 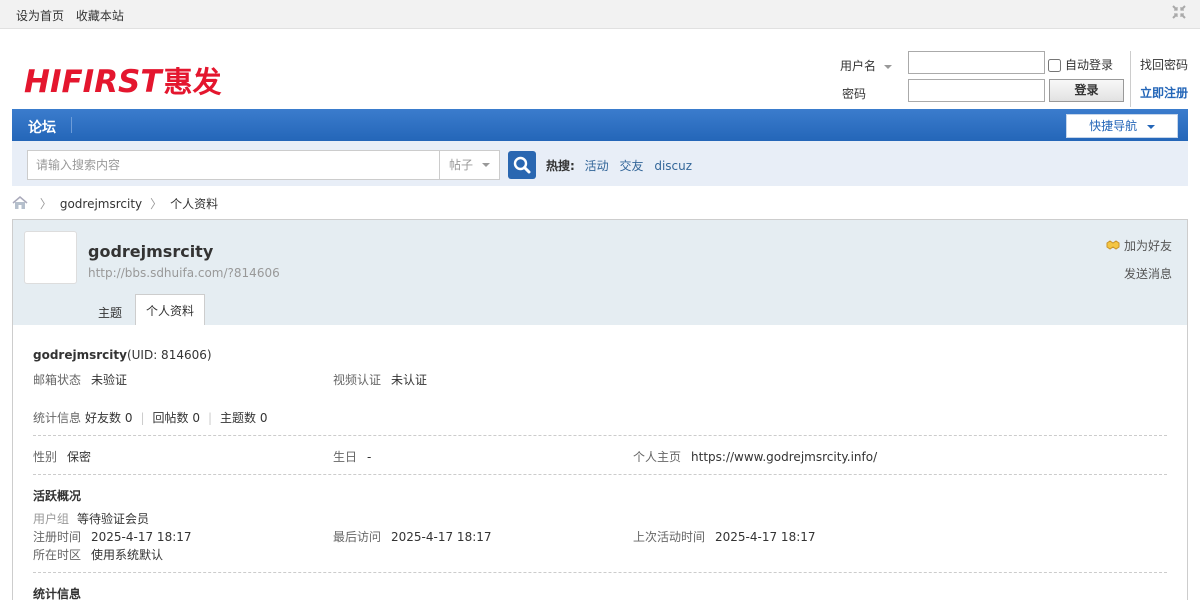 I want to click on video-auth-row: 视频认证 未认证, so click(x=380, y=379).